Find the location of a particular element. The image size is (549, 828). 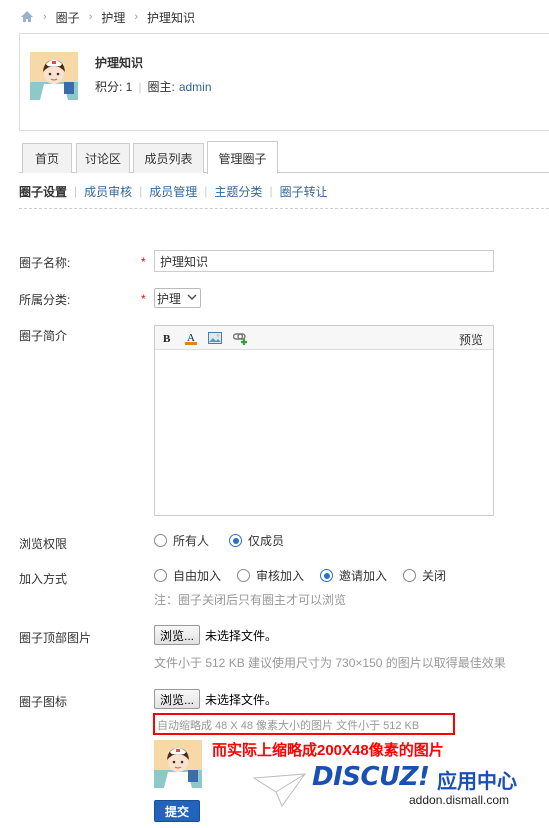

watermark-logo: DISCUZ! 应用中心 addon.dismall.com is located at coordinates (400, 790).